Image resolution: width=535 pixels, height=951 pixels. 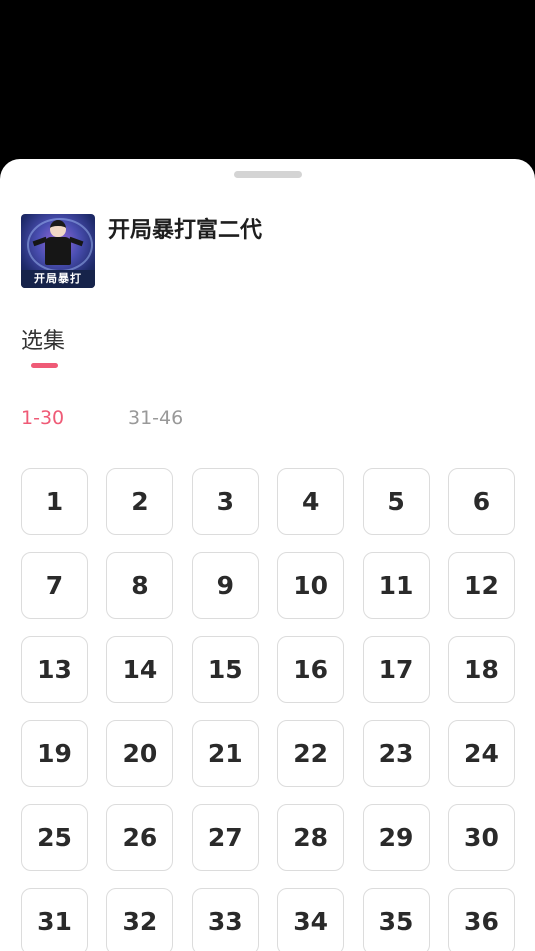 I want to click on episode-button: 7, so click(x=54, y=585).